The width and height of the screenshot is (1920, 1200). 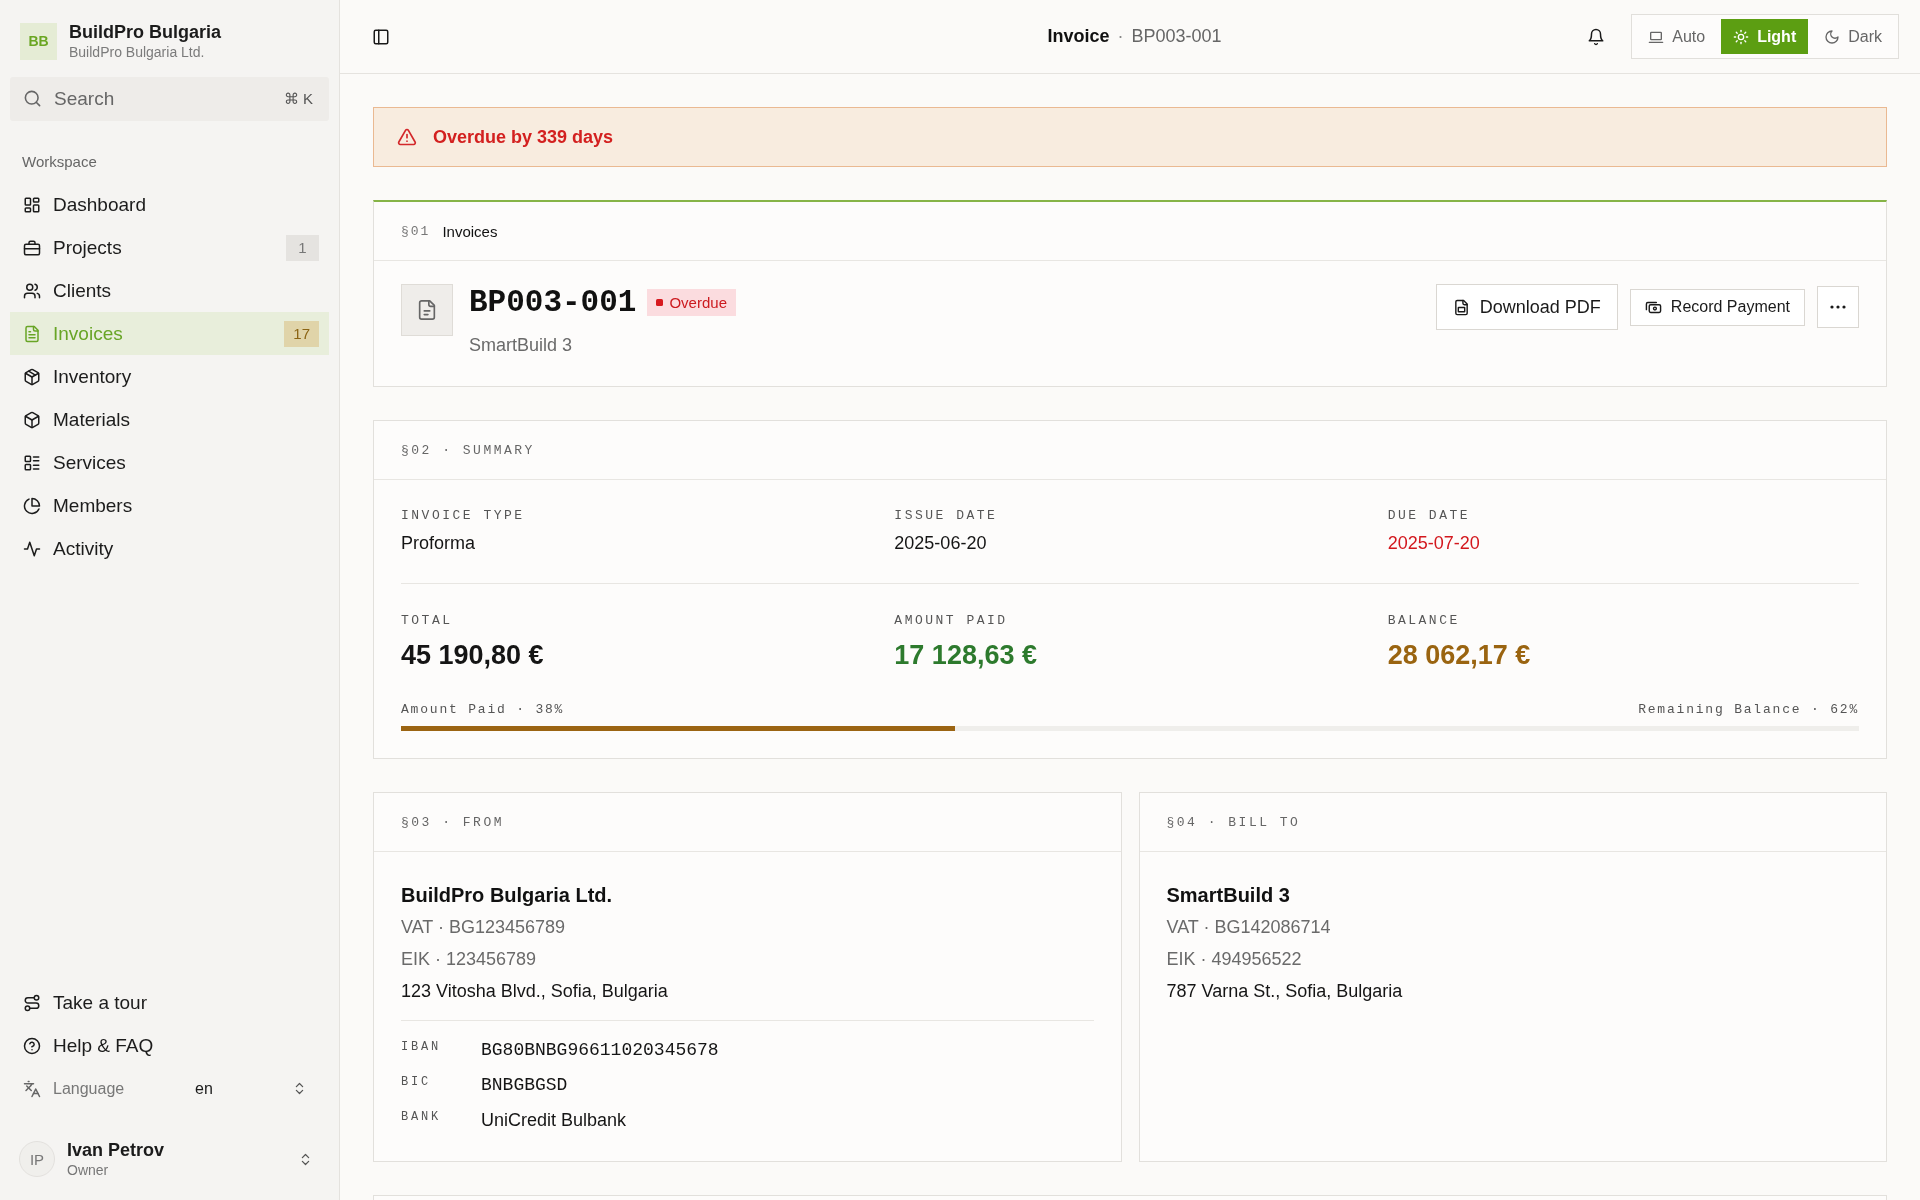 What do you see at coordinates (32, 247) in the screenshot?
I see `briefcase-icon` at bounding box center [32, 247].